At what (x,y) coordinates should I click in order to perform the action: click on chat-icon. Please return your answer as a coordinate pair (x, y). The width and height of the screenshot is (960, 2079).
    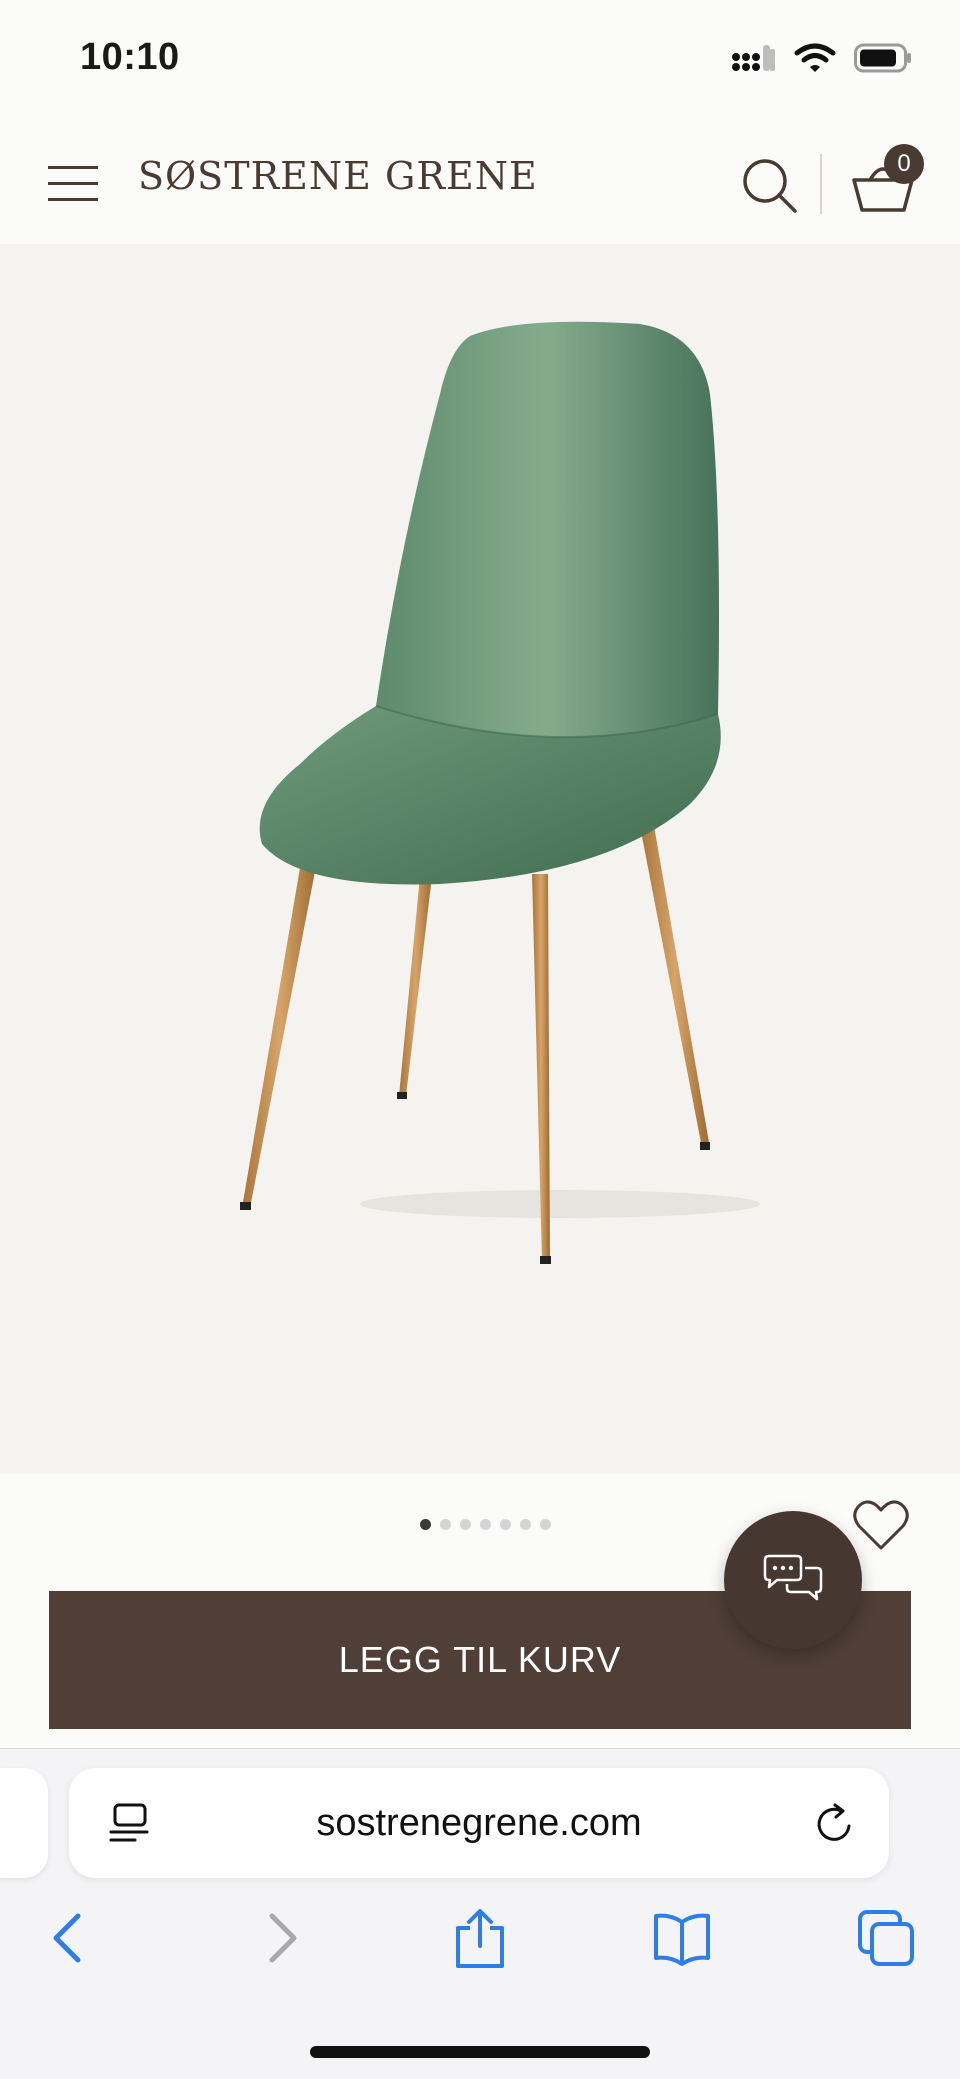
    Looking at the image, I should click on (793, 1577).